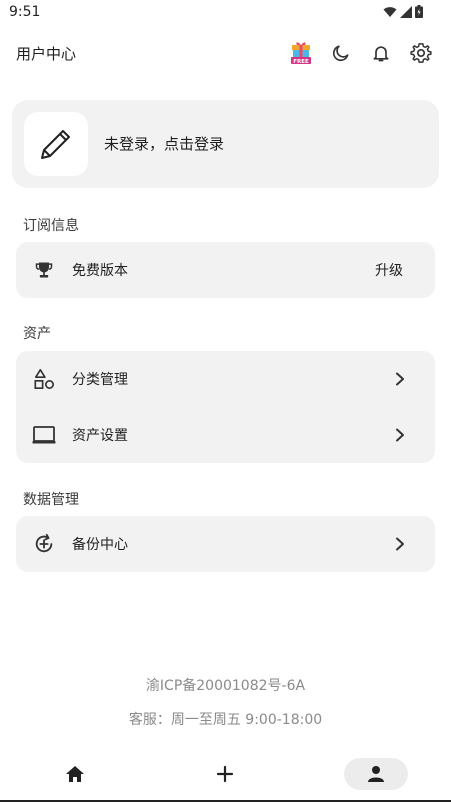  I want to click on list-item-free-version: 免费版本 升级, so click(225, 270).